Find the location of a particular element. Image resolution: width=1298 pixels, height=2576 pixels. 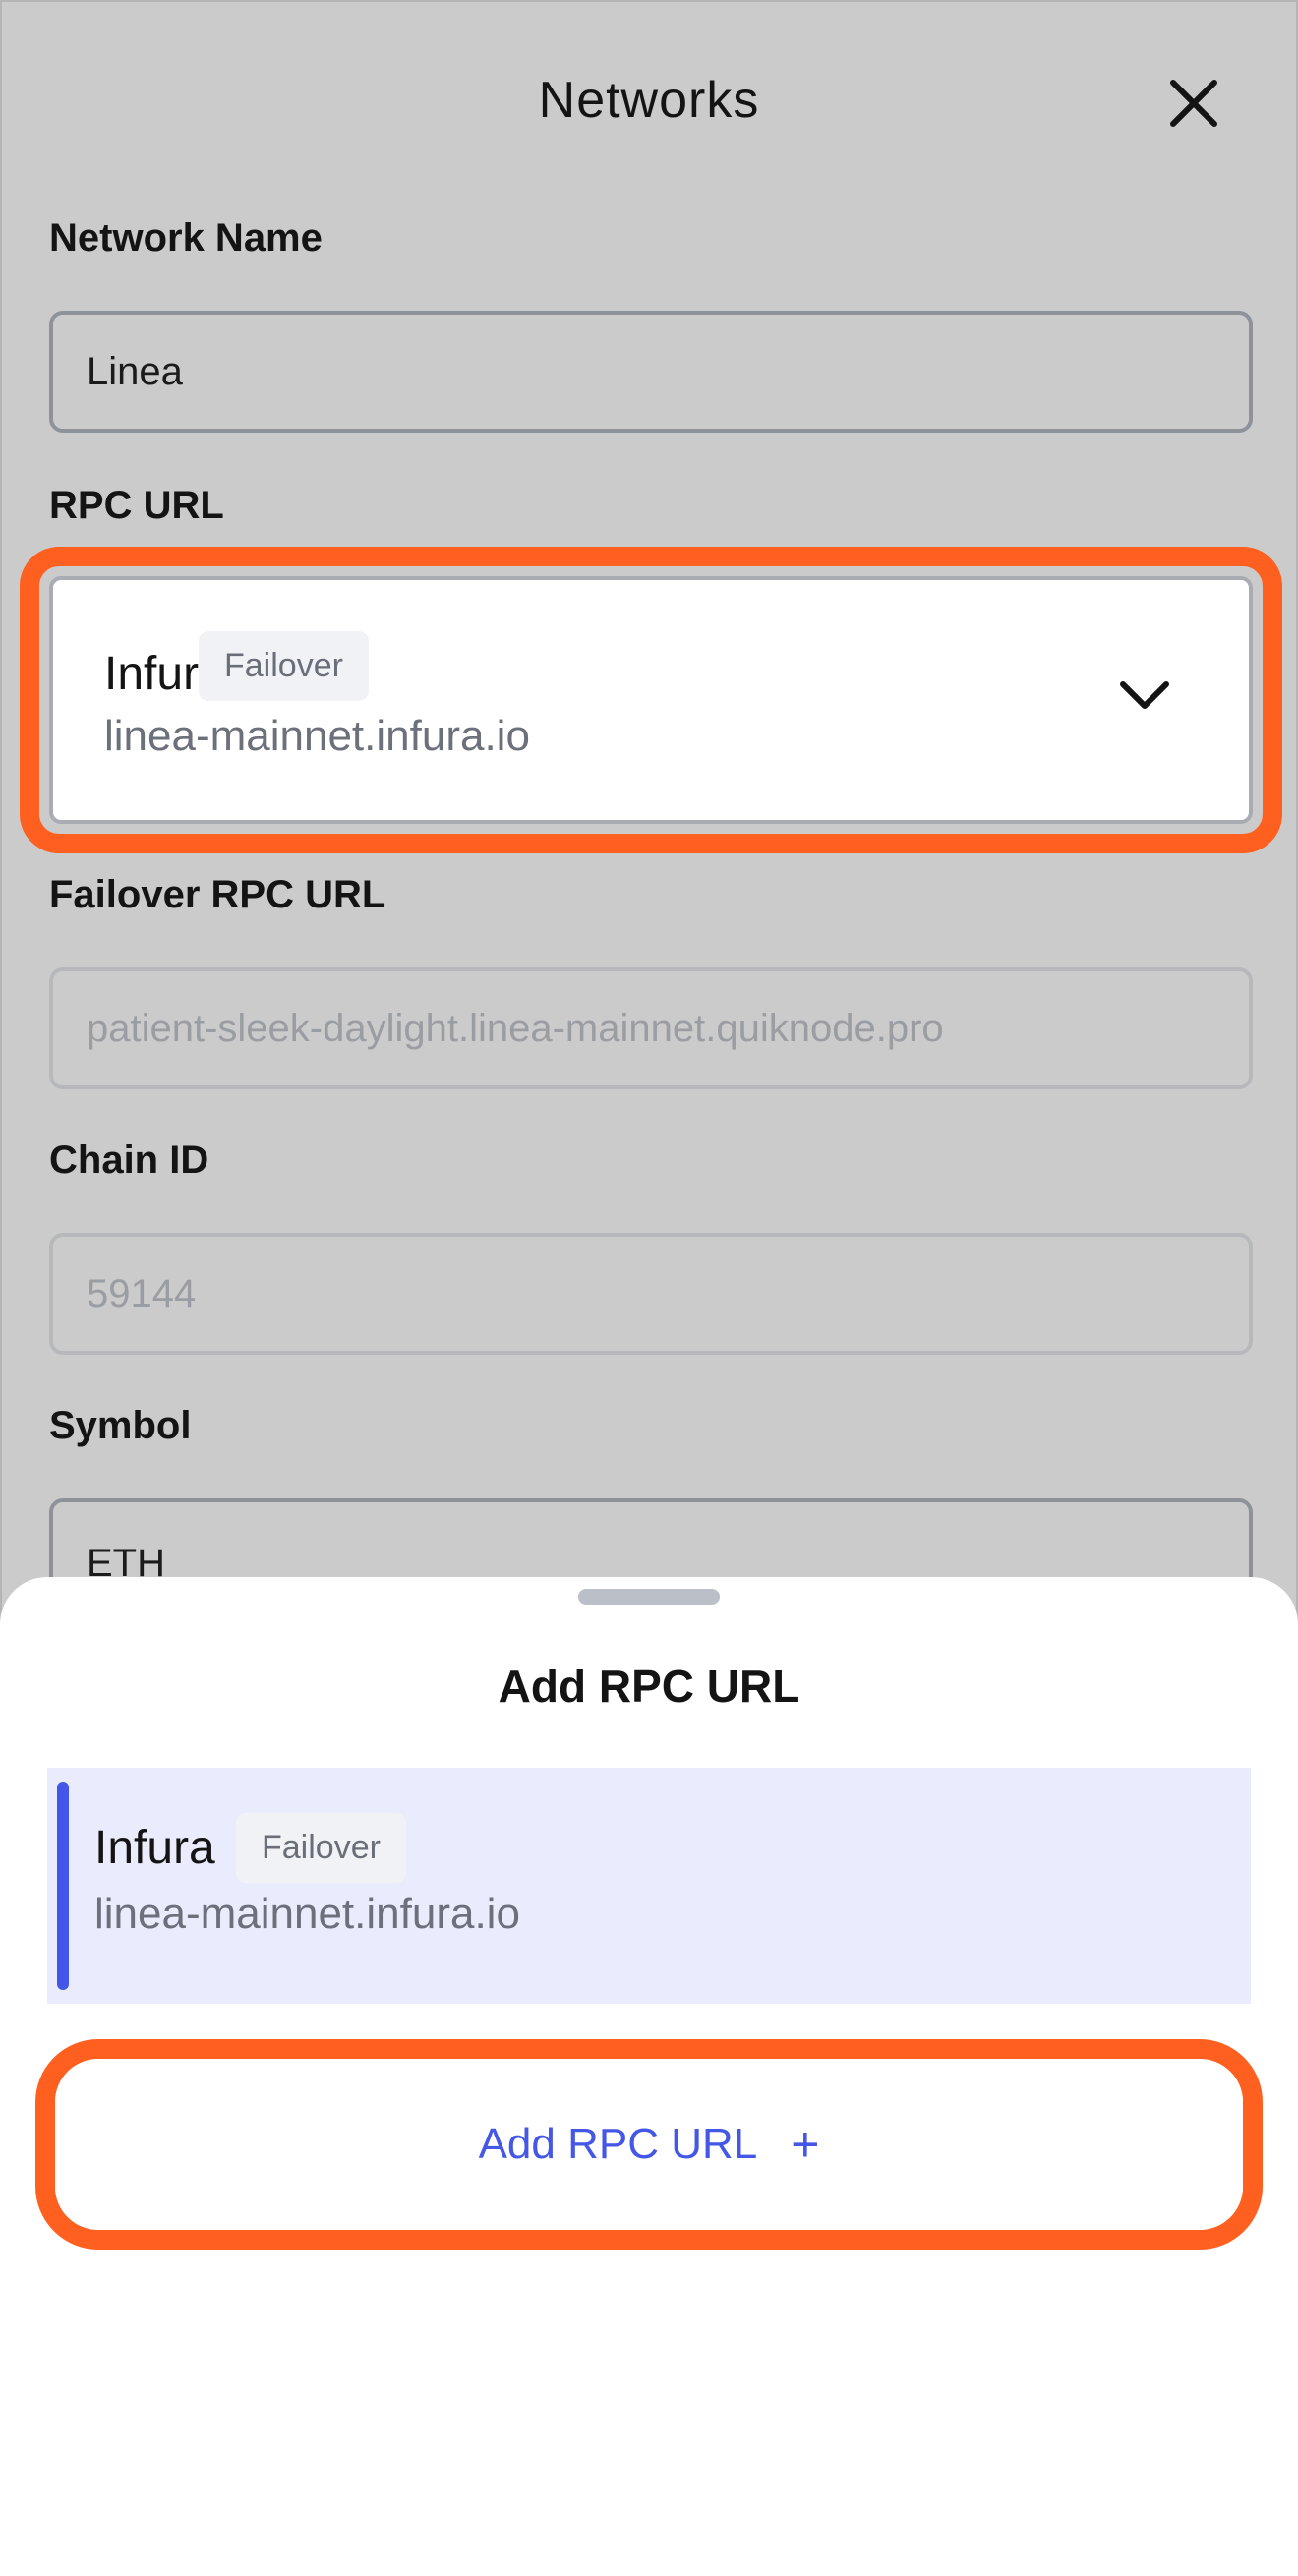

rpc-url-value: linea-mainnet.infura.io is located at coordinates (317, 736).